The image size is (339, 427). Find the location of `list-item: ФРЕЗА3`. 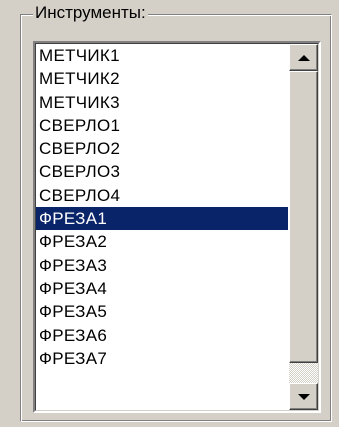

list-item: ФРЕЗА3 is located at coordinates (162, 265).